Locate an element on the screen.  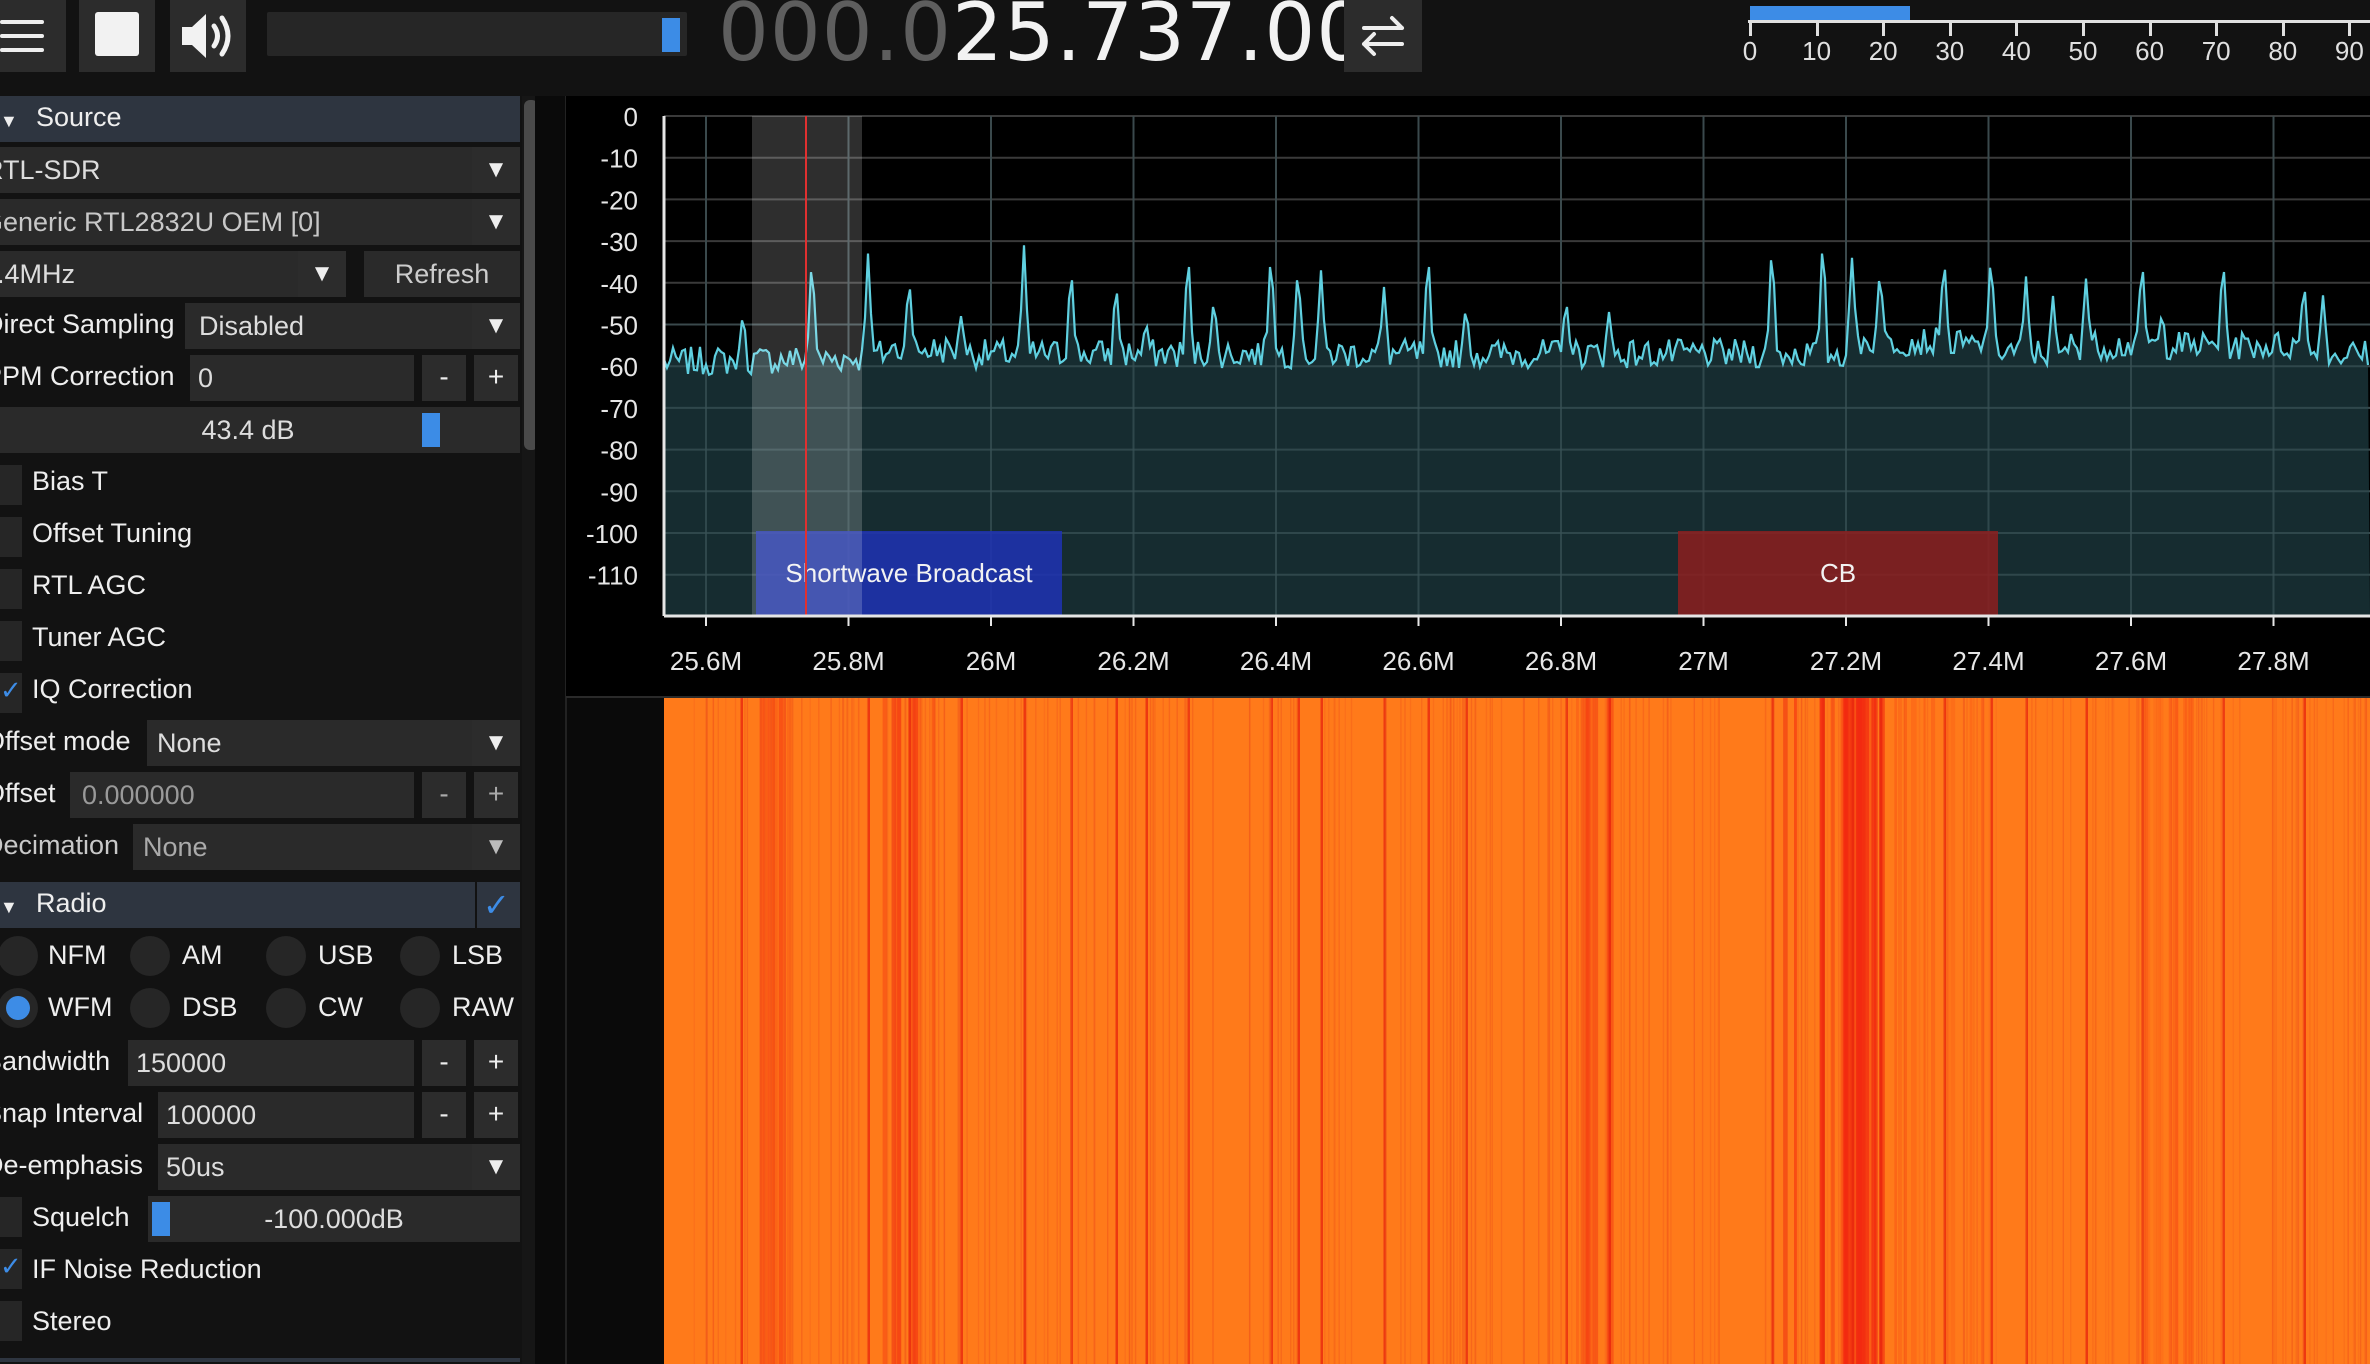
checkmark-icon: ✓ is located at coordinates (11, 1266).